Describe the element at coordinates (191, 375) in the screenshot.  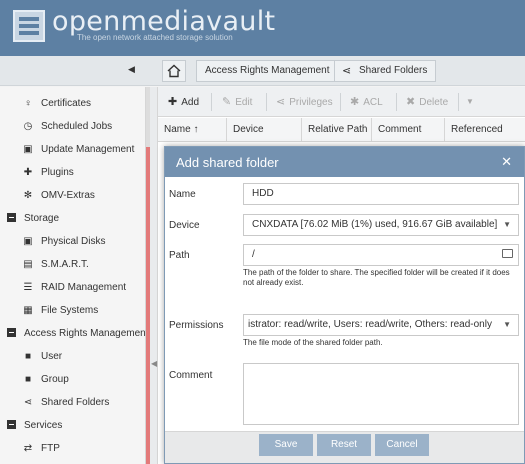
I see `comment-label: Comment` at that location.